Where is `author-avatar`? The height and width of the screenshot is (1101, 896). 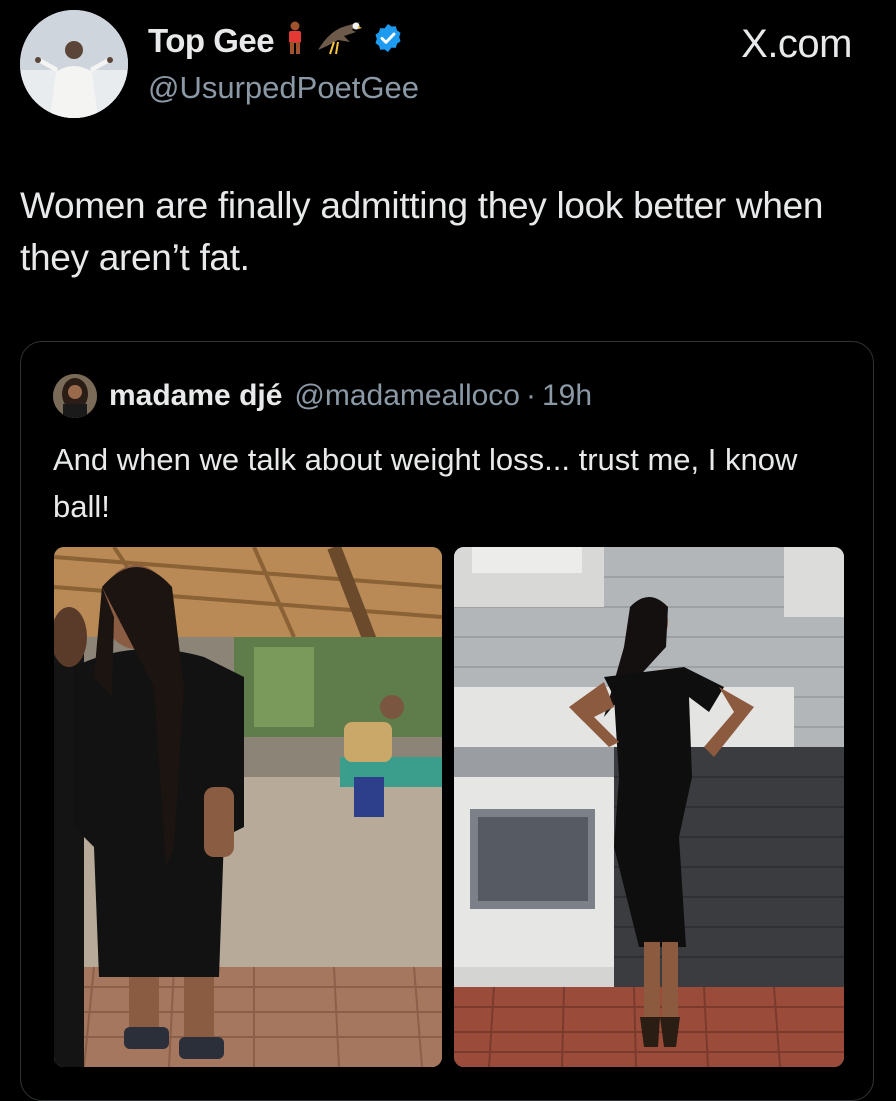
author-avatar is located at coordinates (74, 64).